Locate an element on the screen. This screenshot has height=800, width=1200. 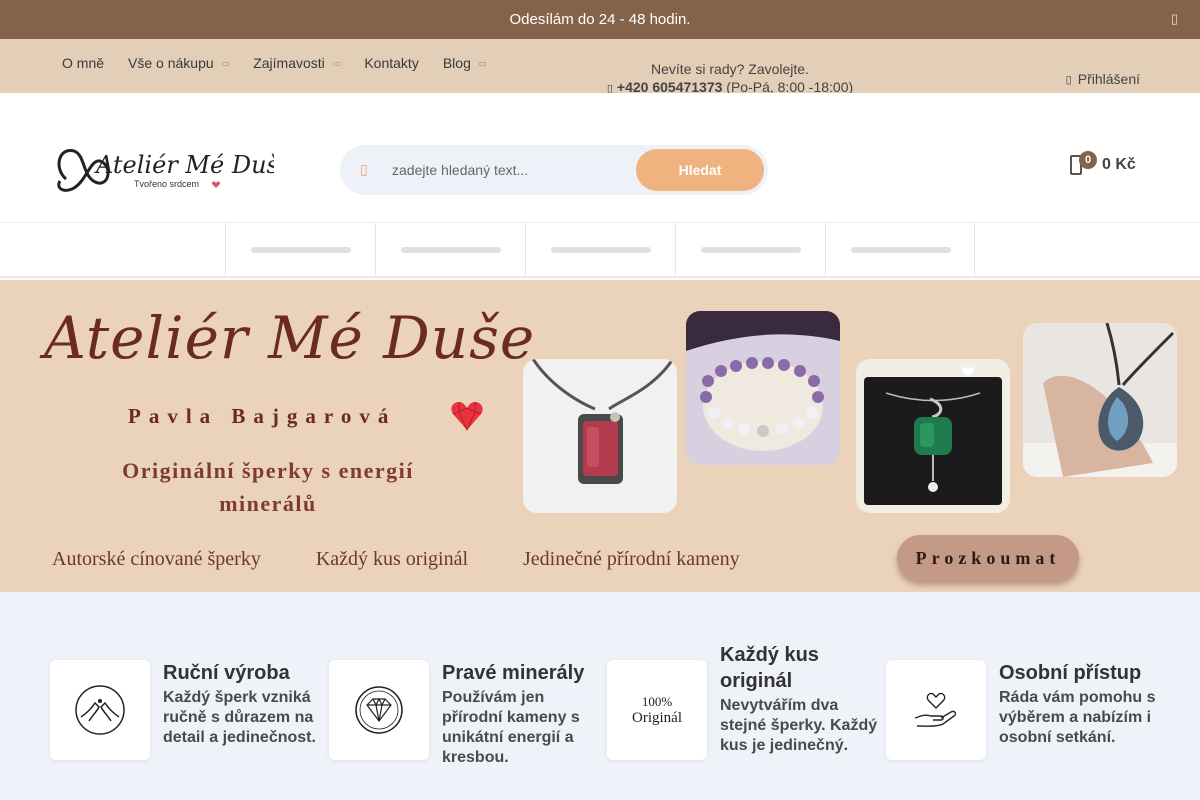
cart-count-badge: 0 is located at coordinates (1088, 160).